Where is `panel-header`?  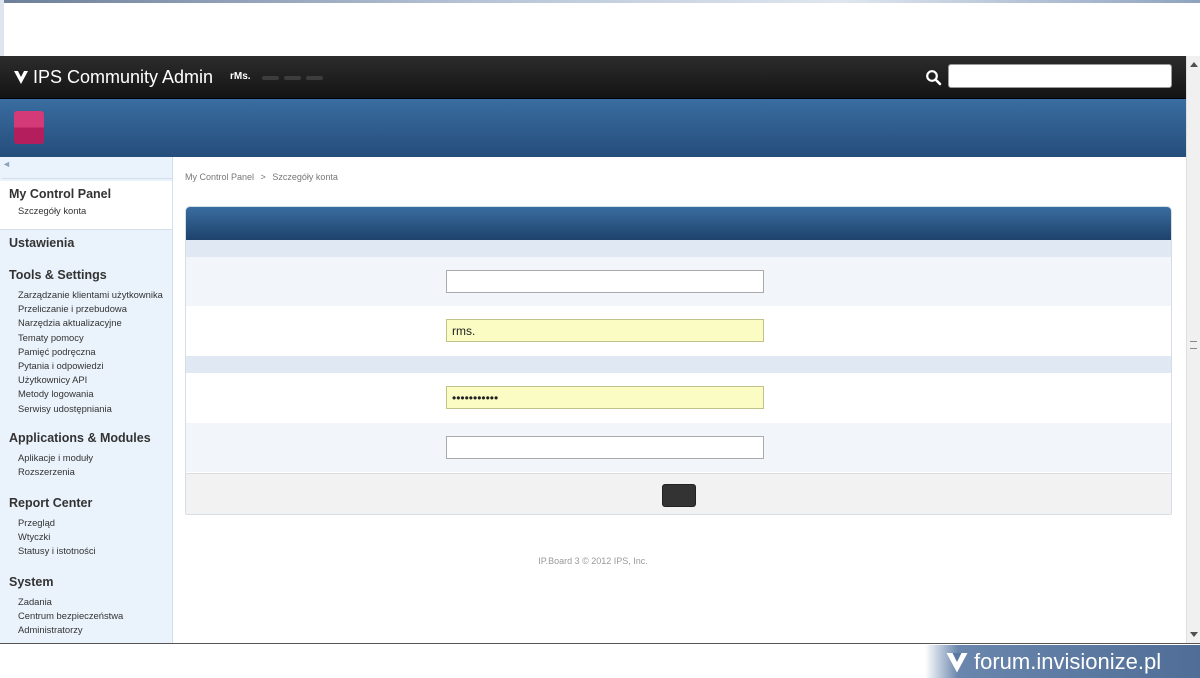
panel-header is located at coordinates (678, 223).